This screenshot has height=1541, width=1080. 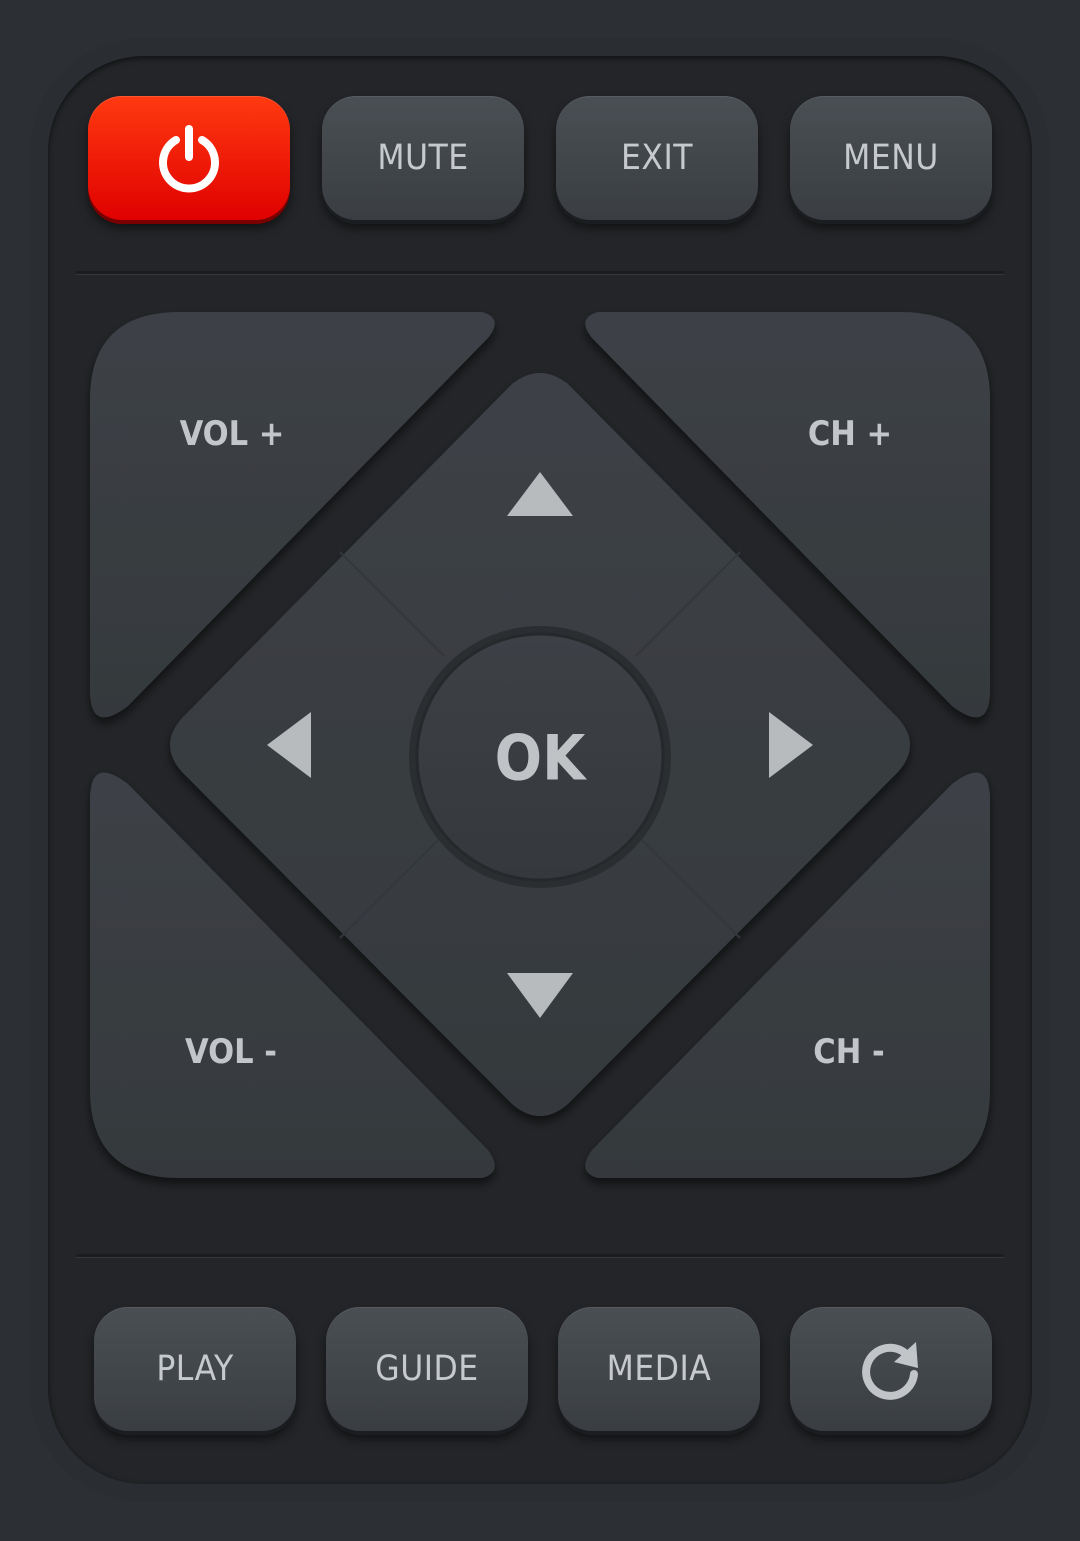 I want to click on play-label: PLAY, so click(x=195, y=1369).